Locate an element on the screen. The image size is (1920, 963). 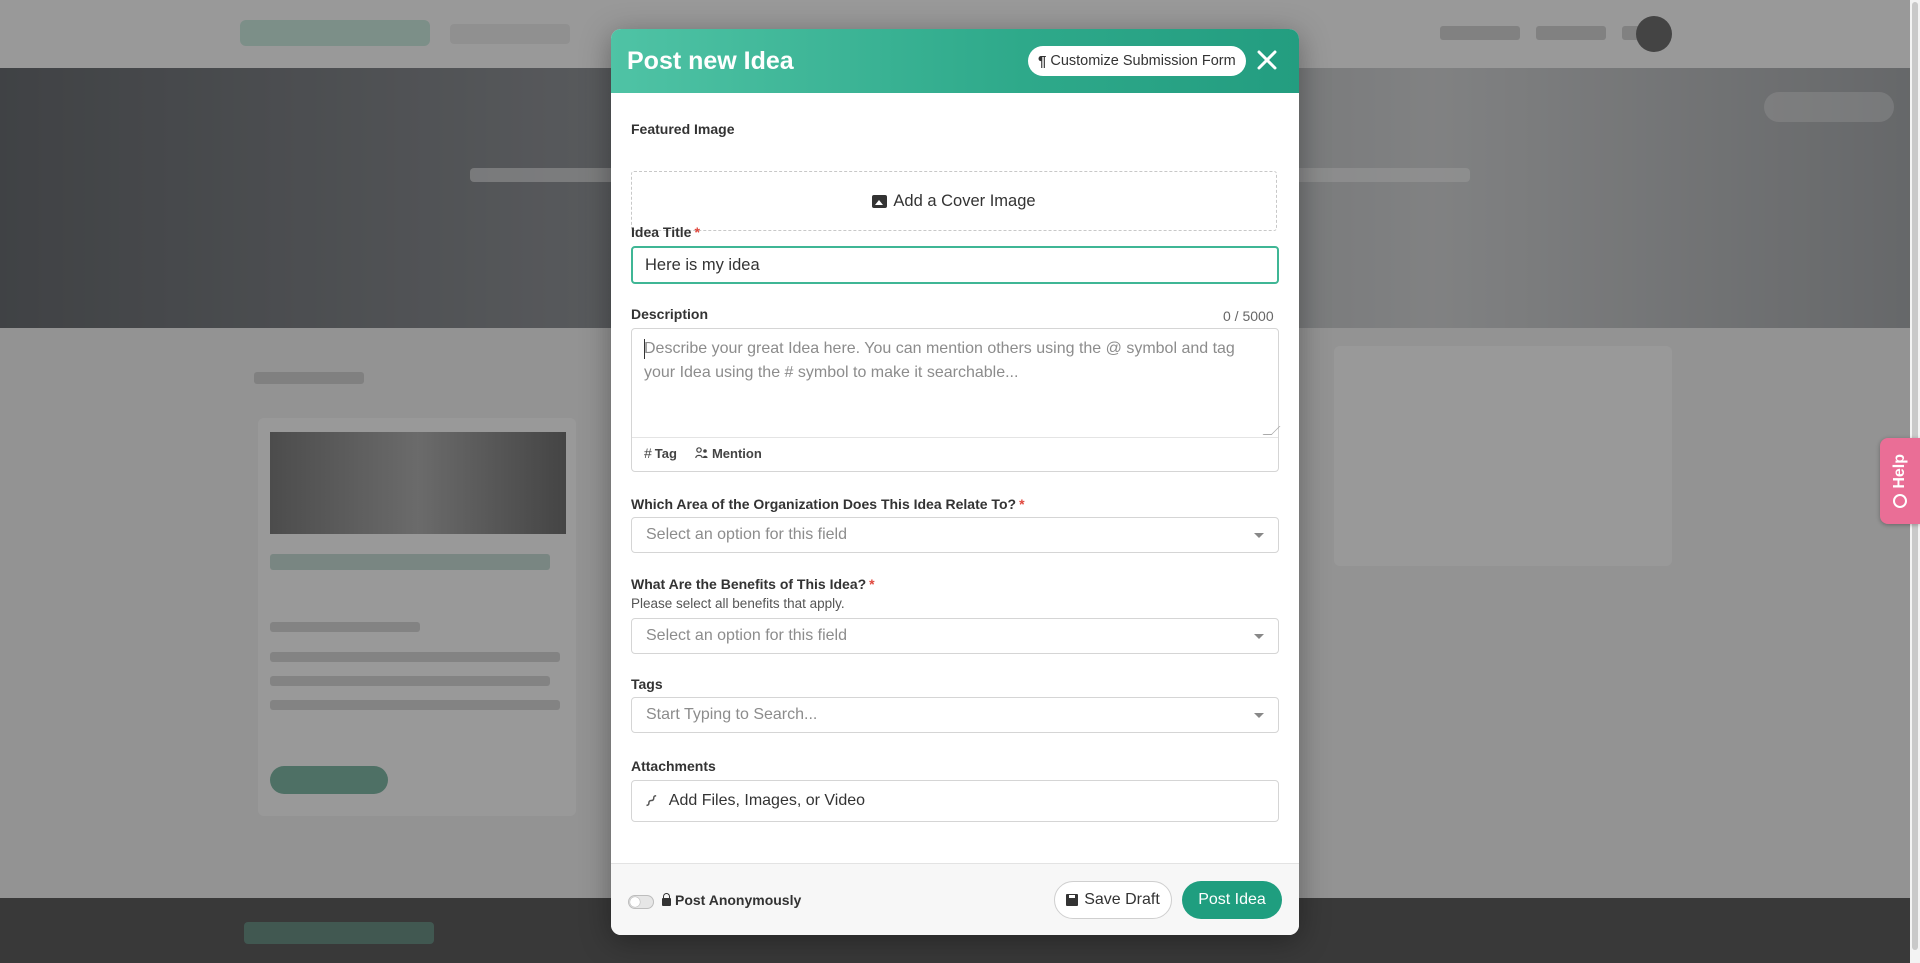
save-draft-label: Save Draft is located at coordinates (1122, 899).